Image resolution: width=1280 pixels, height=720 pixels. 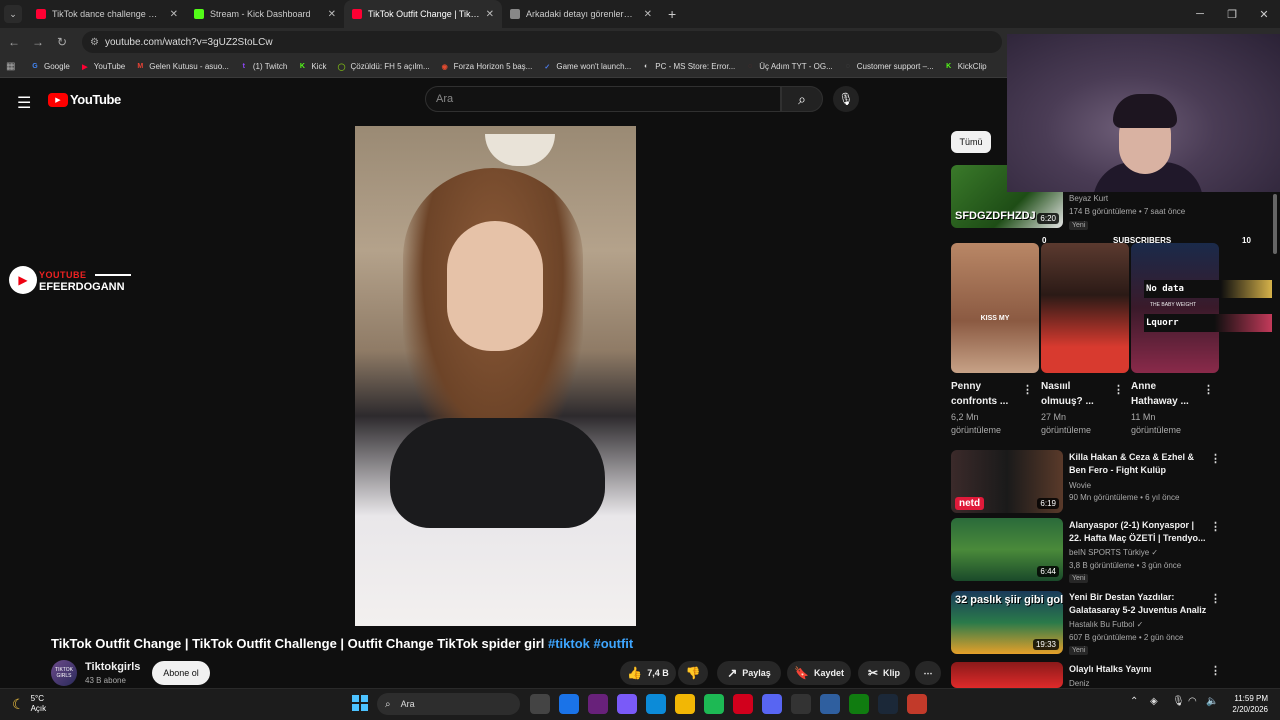 What do you see at coordinates (1275, 436) in the screenshot?
I see `sidebar-scrollbar` at bounding box center [1275, 436].